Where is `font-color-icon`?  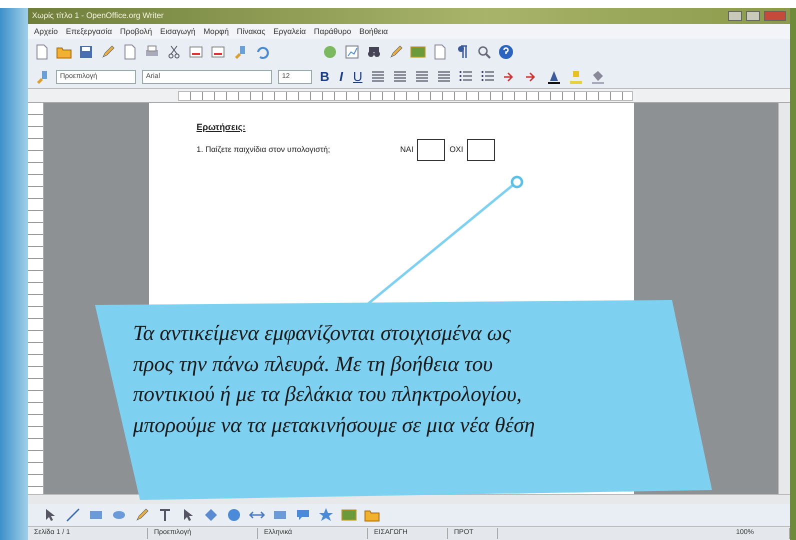 font-color-icon is located at coordinates (554, 76).